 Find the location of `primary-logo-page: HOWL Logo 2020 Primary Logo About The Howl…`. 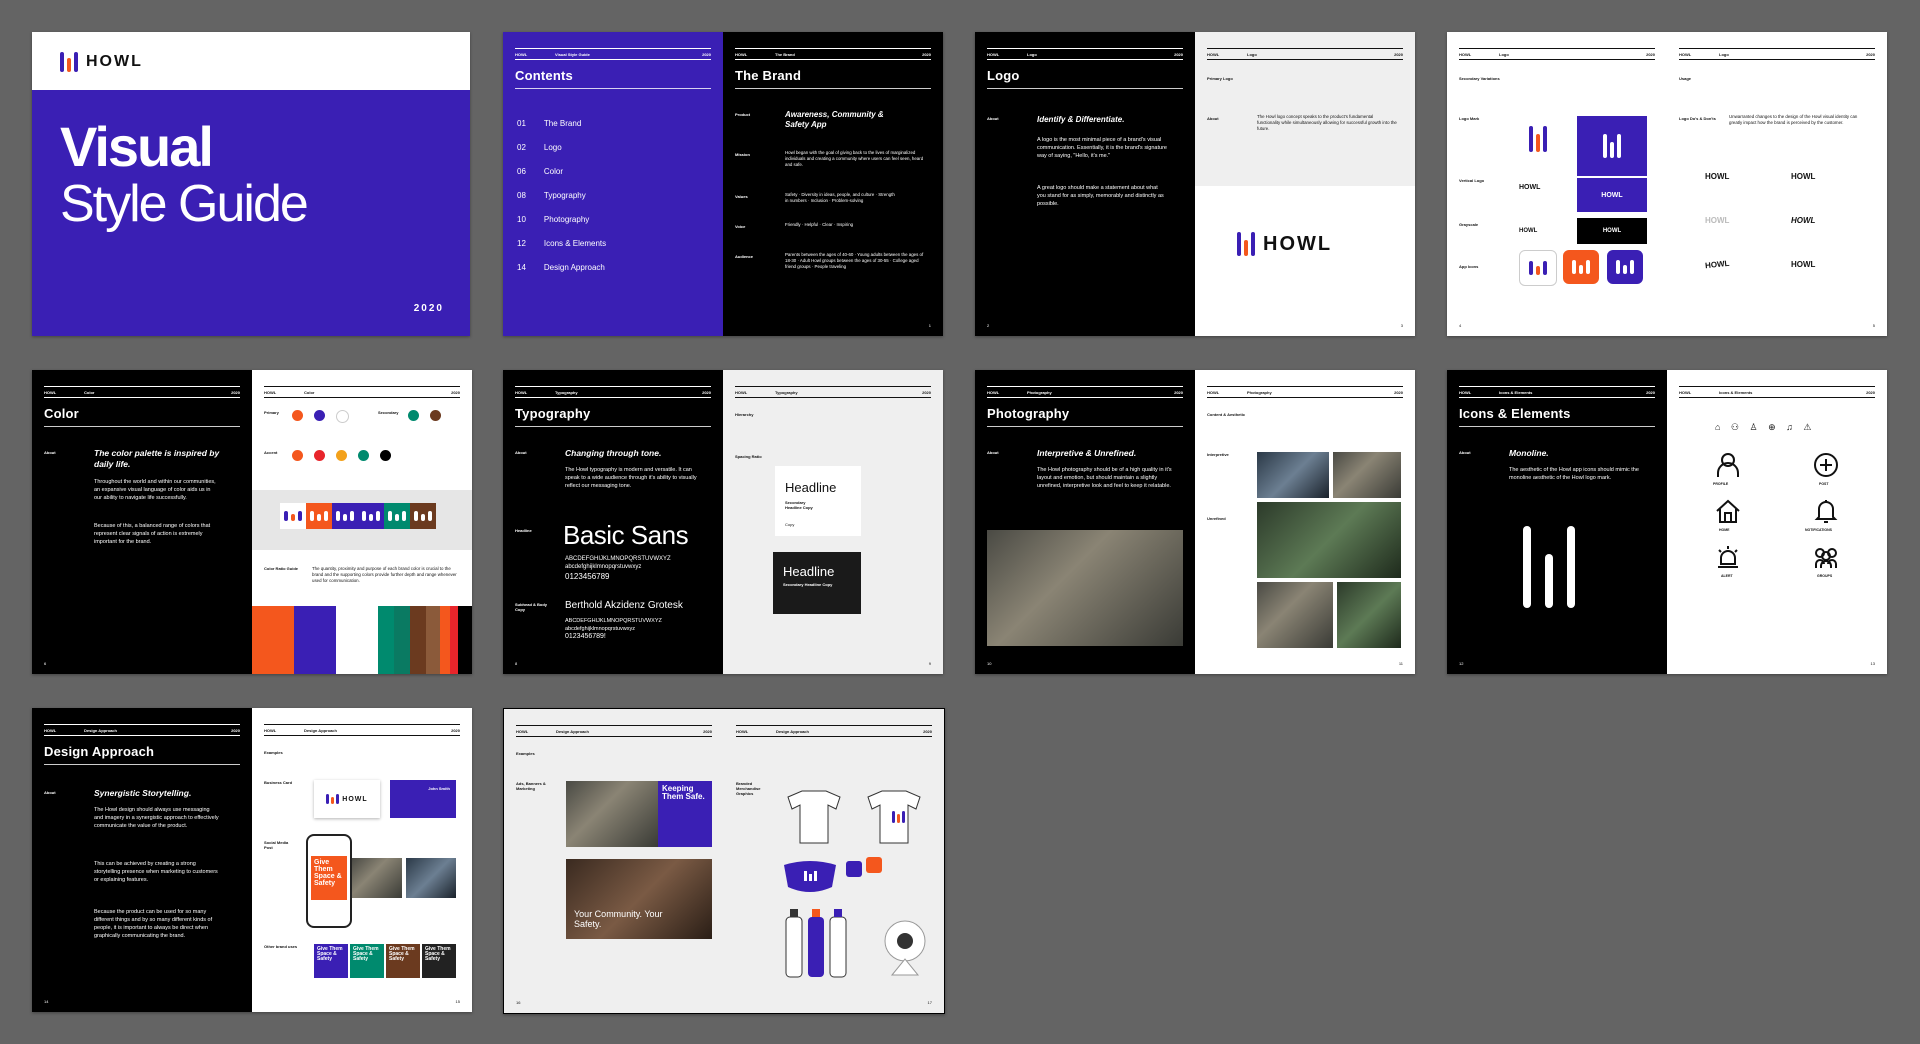

primary-logo-page: HOWL Logo 2020 Primary Logo About The Howl… is located at coordinates (1305, 184).